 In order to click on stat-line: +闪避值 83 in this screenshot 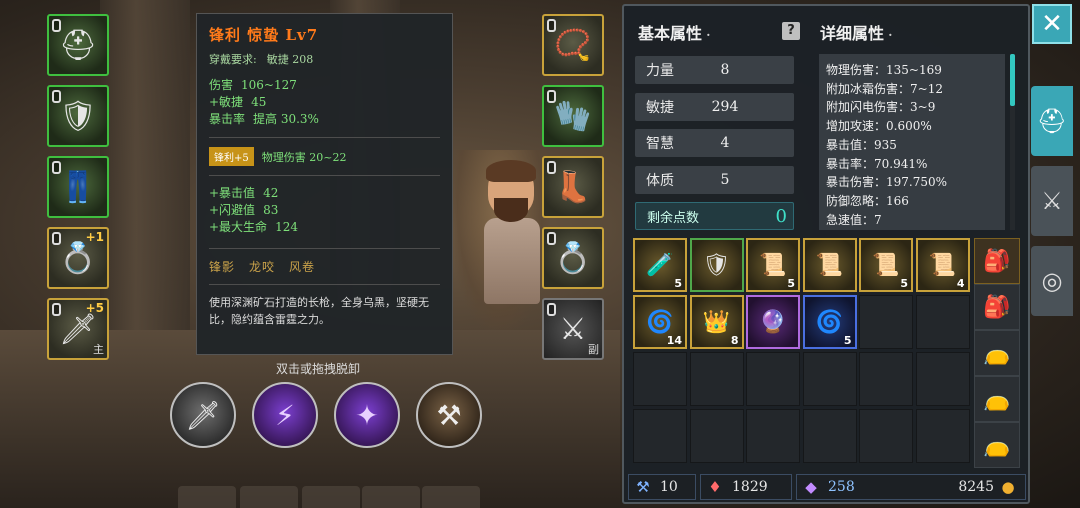, I will do `click(244, 210)`.